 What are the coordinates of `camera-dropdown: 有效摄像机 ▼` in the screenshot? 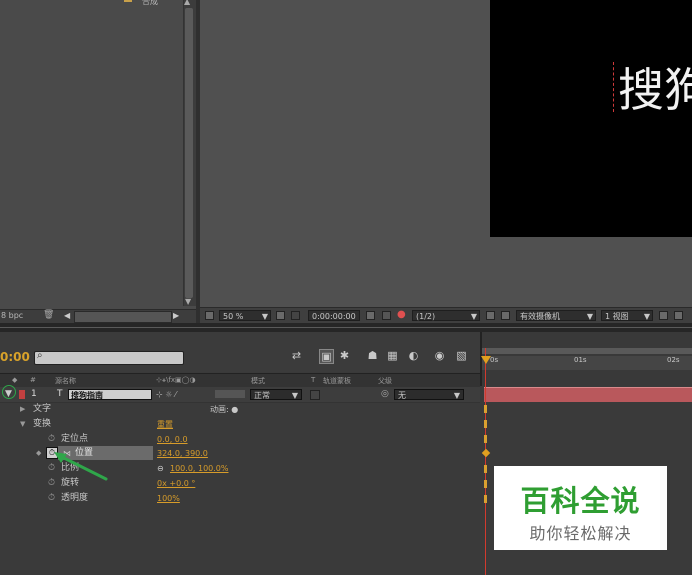 It's located at (556, 315).